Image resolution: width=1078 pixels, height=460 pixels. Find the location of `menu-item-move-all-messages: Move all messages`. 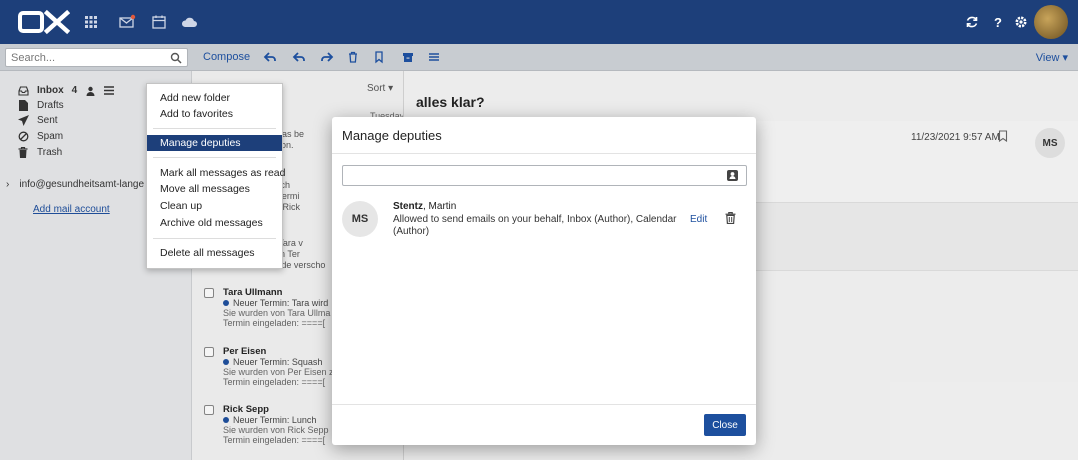

menu-item-move-all-messages: Move all messages is located at coordinates (214, 189).